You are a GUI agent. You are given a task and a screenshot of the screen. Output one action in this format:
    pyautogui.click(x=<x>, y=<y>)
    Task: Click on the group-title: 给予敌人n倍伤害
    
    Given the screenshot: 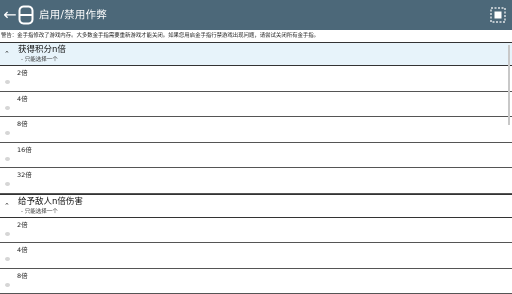 What is the action you would take?
    pyautogui.click(x=50, y=202)
    